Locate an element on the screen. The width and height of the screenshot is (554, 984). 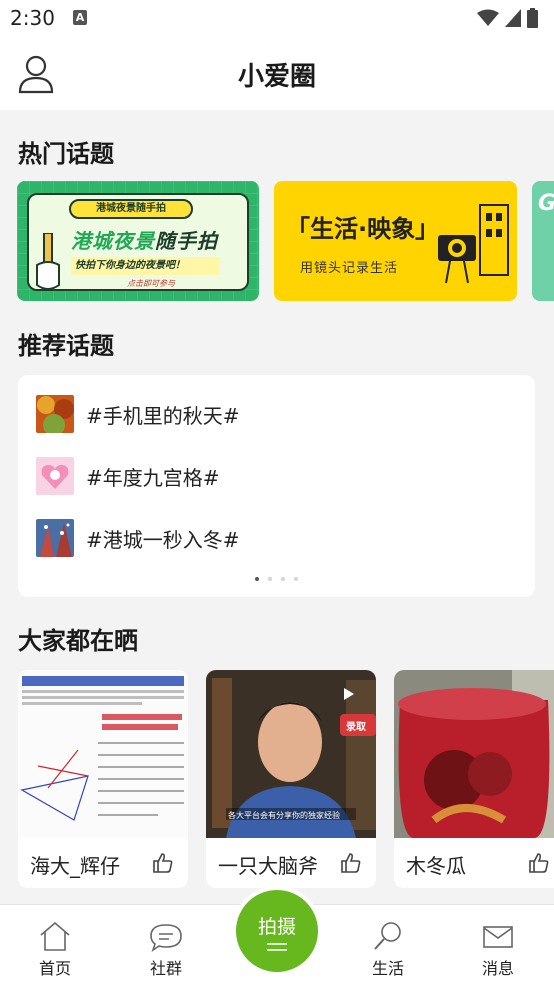
video-badge: 录取 is located at coordinates (356, 727).